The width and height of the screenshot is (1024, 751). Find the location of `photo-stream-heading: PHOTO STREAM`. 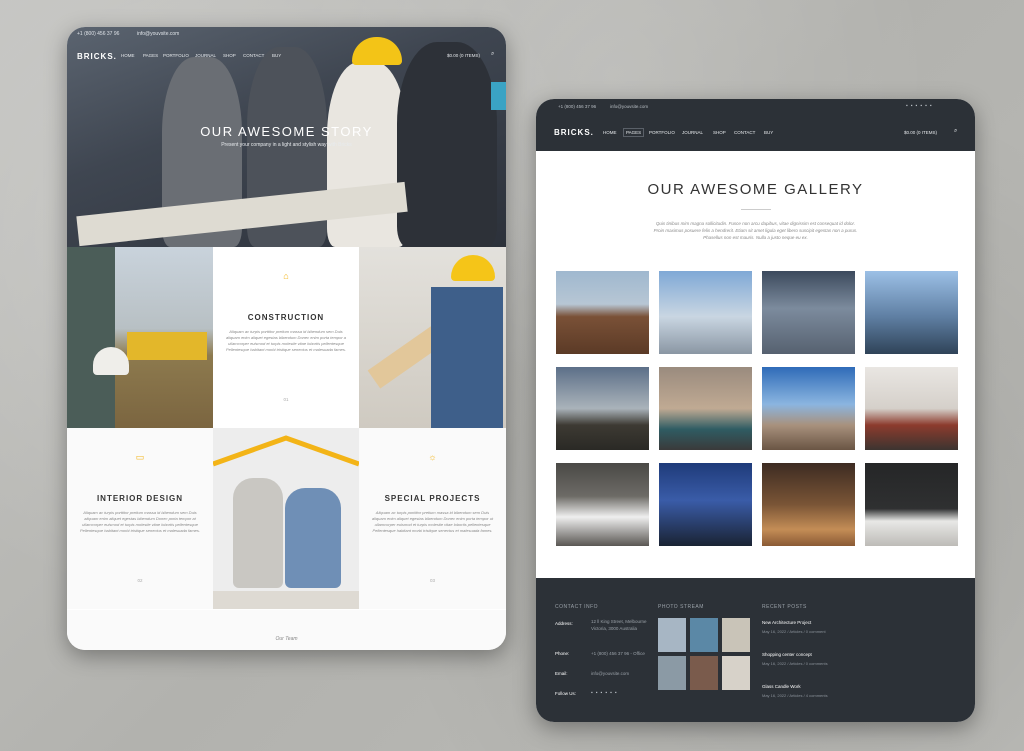

photo-stream-heading: PHOTO STREAM is located at coordinates (681, 607).